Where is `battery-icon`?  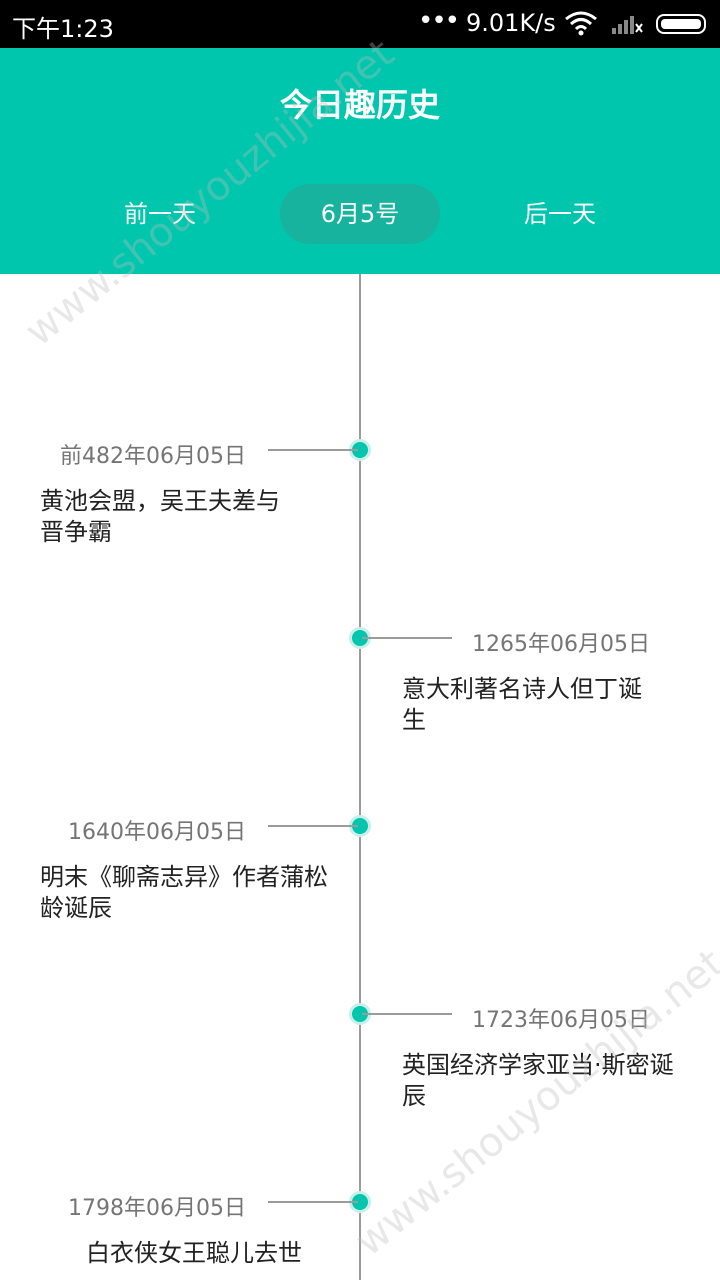 battery-icon is located at coordinates (681, 24).